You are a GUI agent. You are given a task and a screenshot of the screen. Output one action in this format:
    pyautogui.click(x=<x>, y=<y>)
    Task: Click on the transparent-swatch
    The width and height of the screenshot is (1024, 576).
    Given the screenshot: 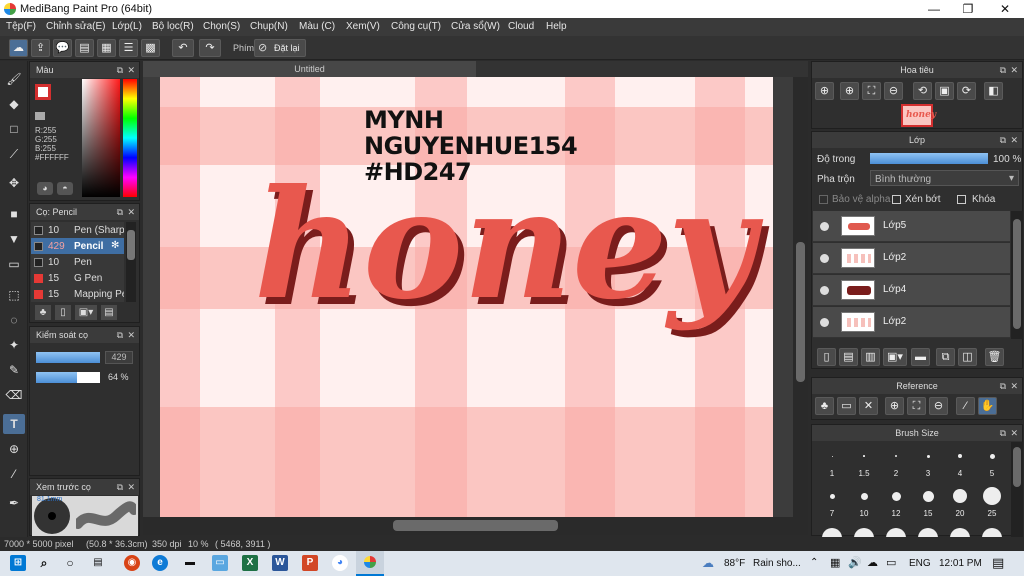 What is the action you would take?
    pyautogui.click(x=40, y=116)
    